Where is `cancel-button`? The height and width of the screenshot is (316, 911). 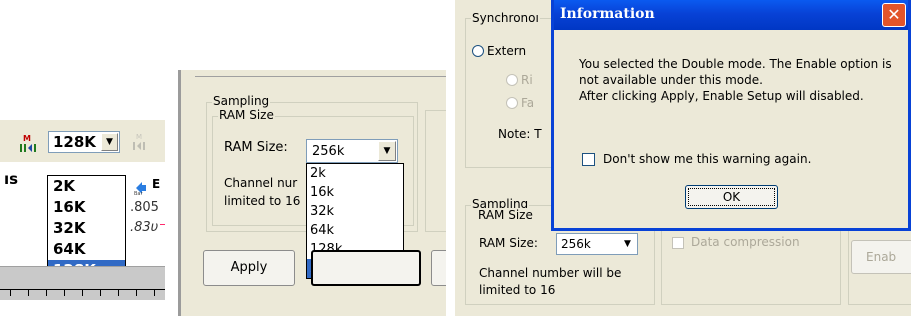
cancel-button is located at coordinates (438, 268).